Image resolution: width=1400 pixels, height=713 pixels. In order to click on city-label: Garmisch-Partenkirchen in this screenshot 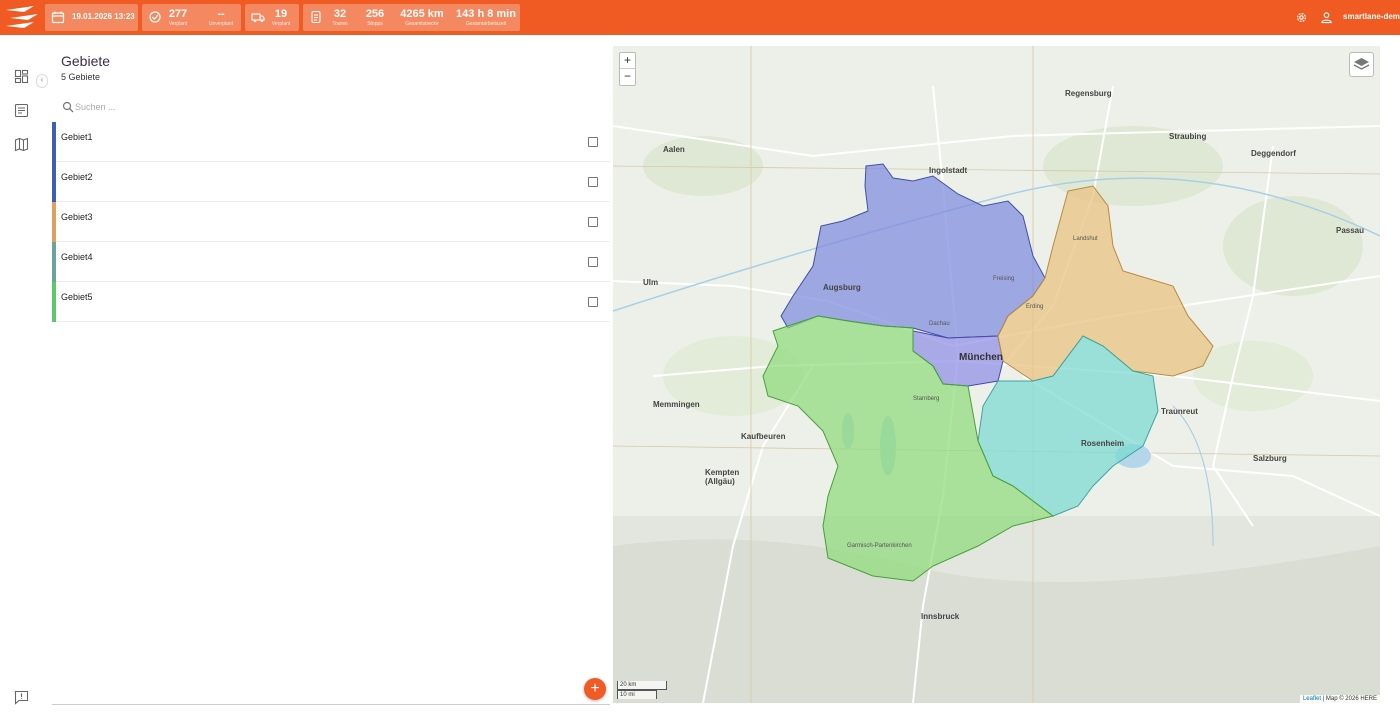, I will do `click(879, 546)`.